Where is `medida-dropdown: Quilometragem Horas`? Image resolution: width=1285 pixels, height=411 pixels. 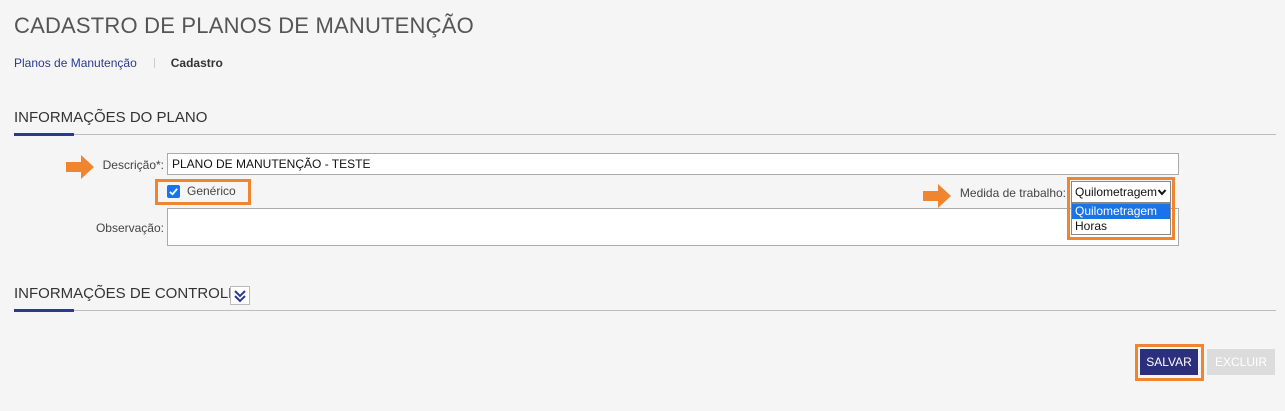
medida-dropdown: Quilometragem Horas is located at coordinates (1121, 219).